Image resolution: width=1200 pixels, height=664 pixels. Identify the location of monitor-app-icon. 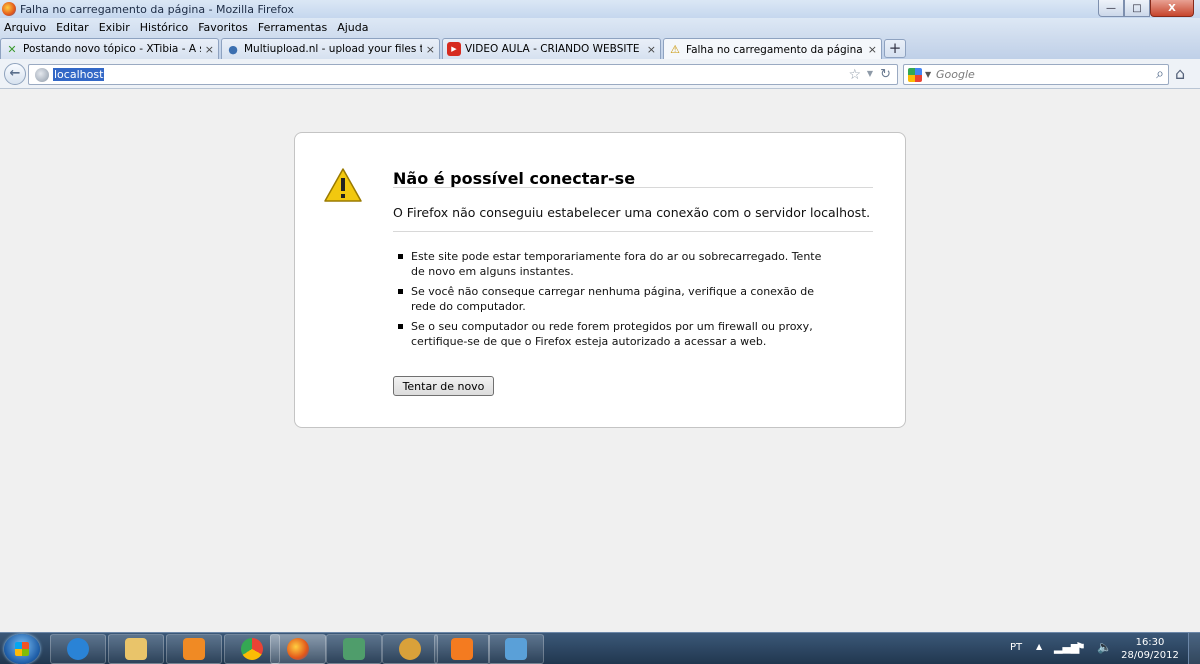
(354, 649).